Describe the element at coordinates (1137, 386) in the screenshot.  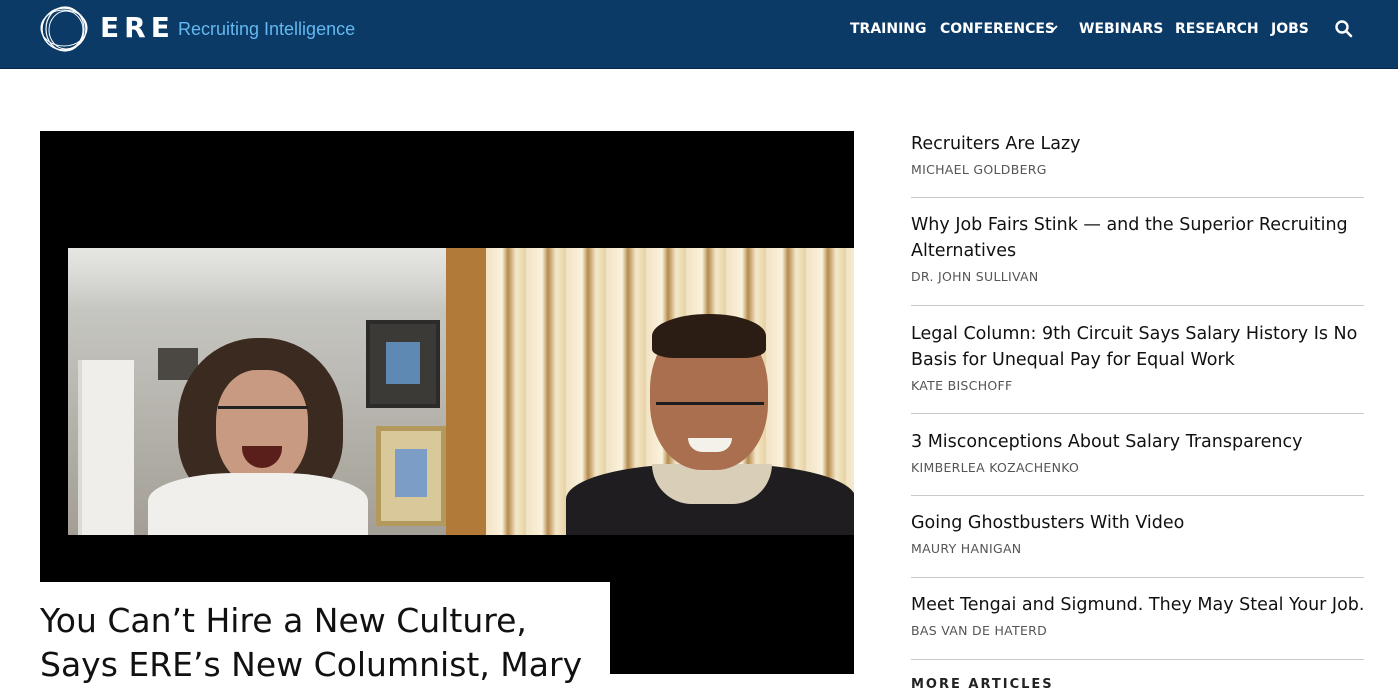
I see `article-author: KATE BISCHOFF` at that location.